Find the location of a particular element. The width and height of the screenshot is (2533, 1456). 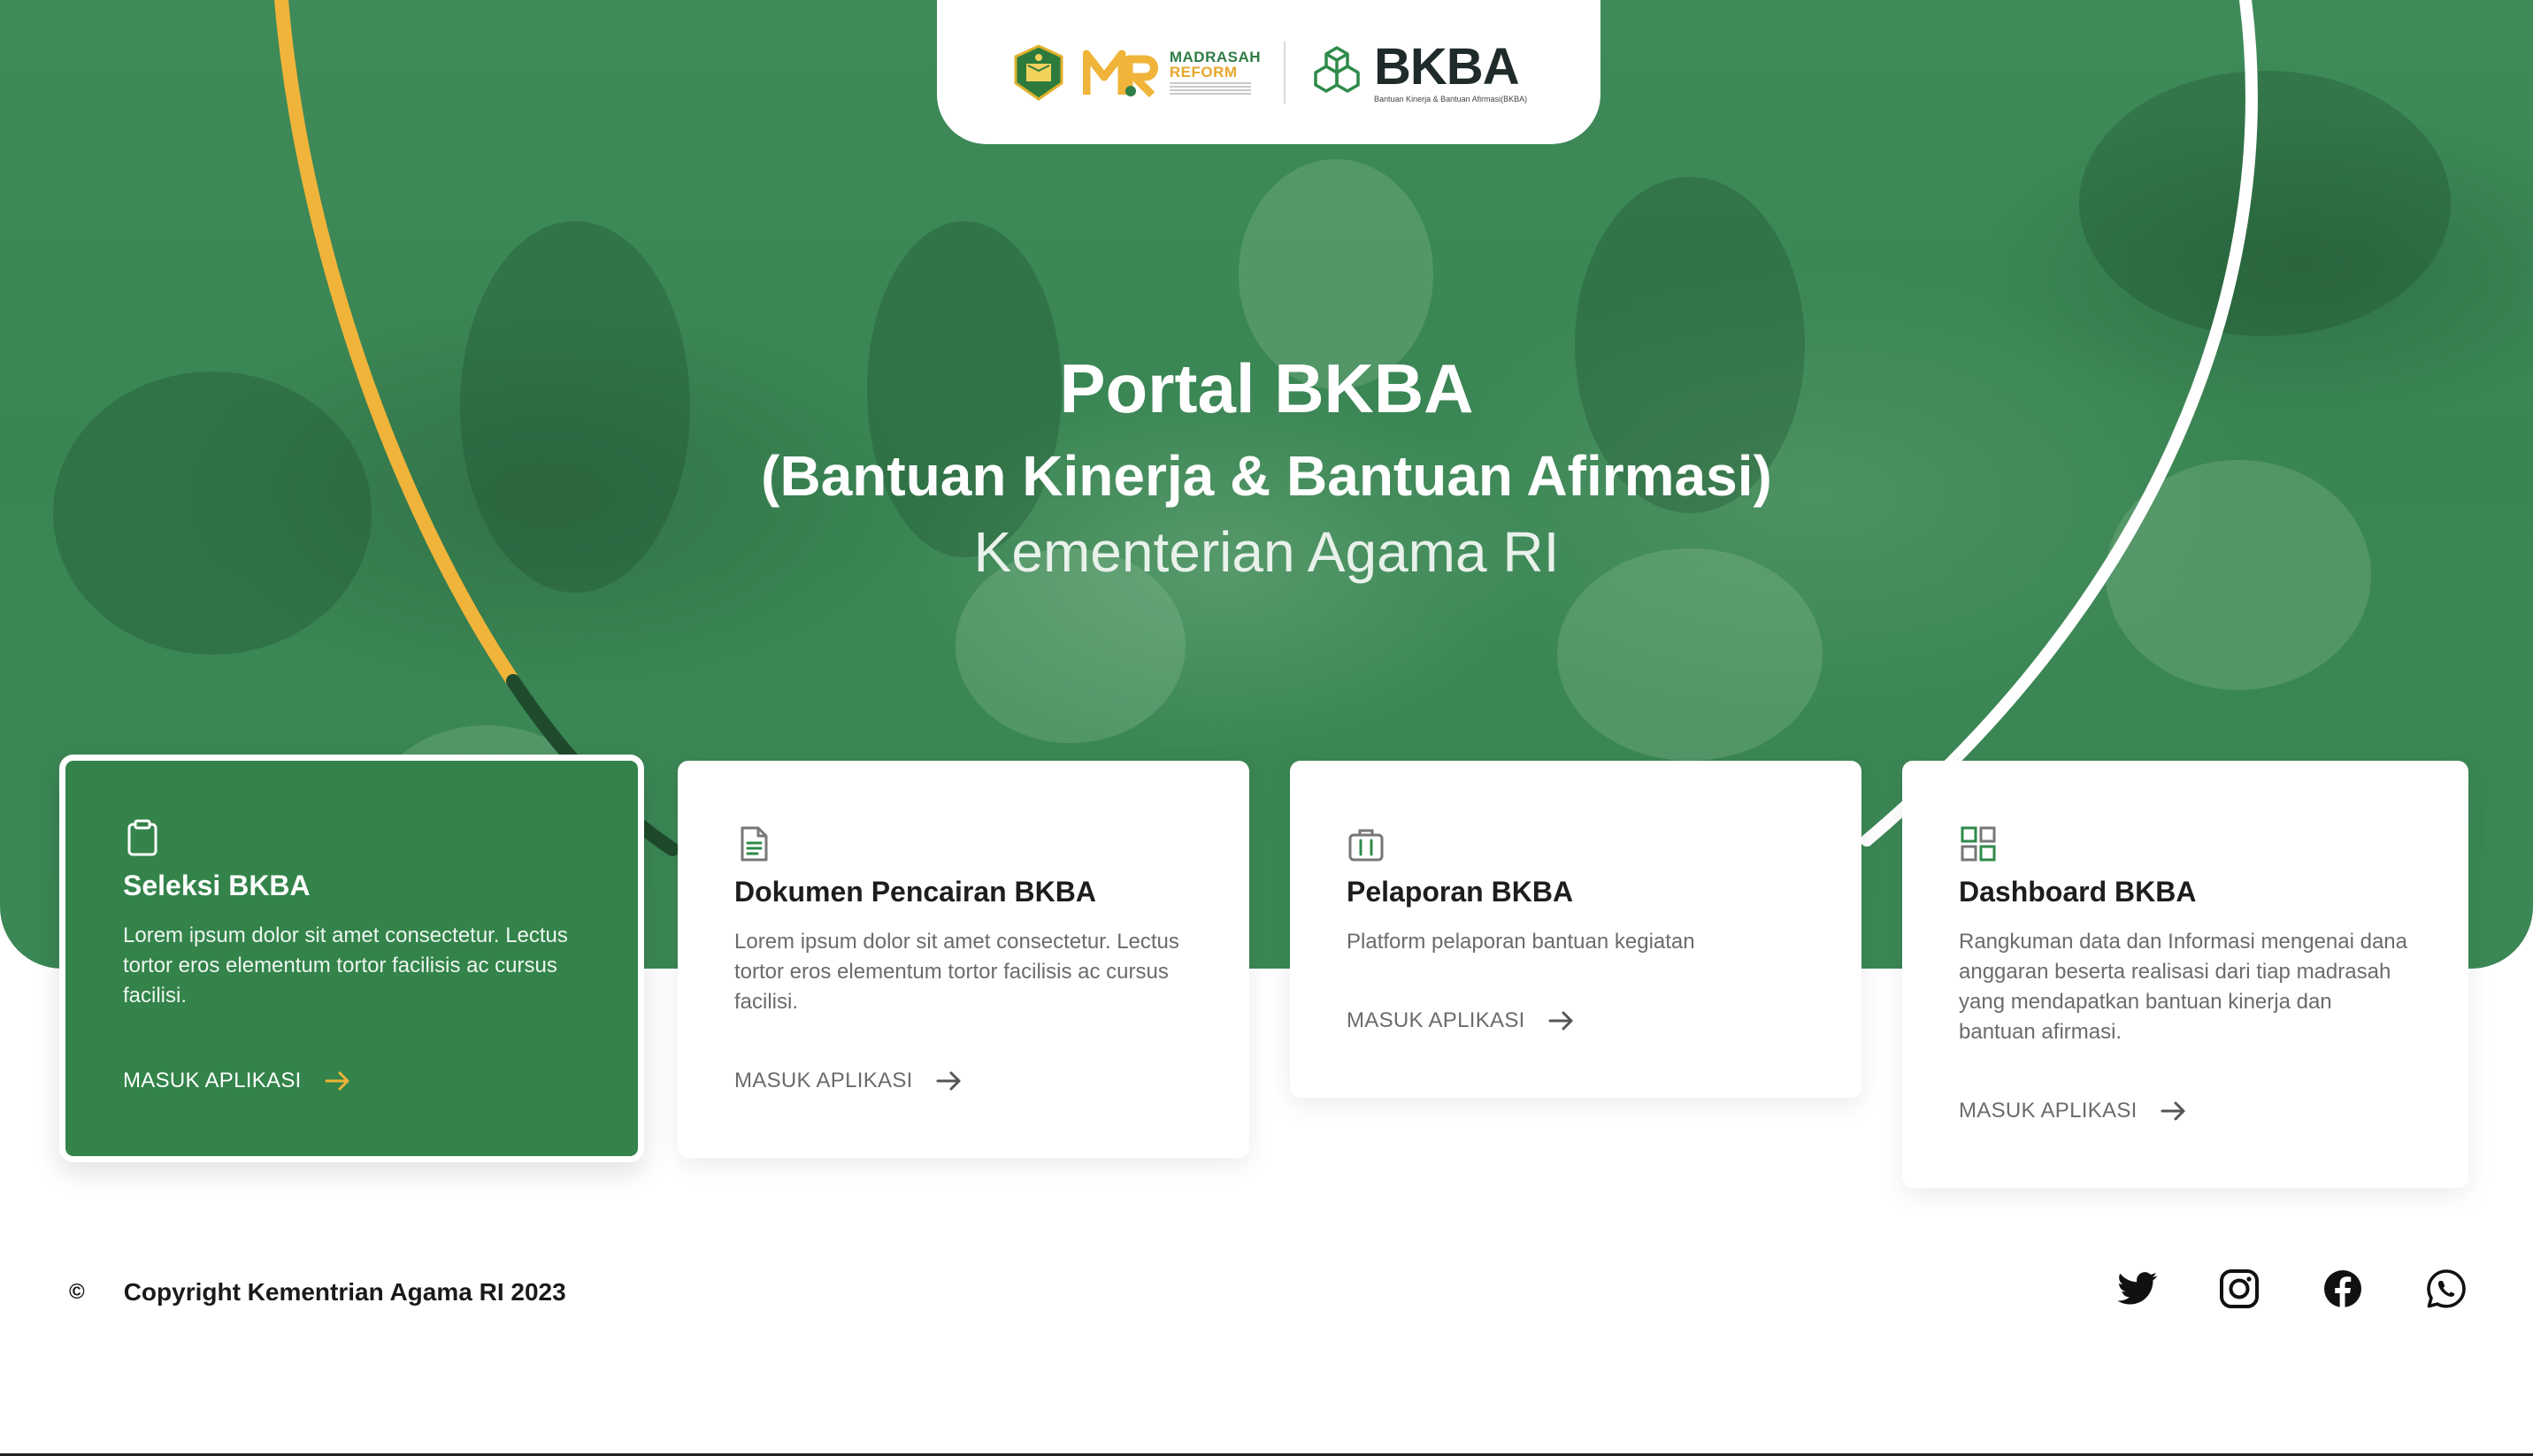

card-title: Pelaporan BKBA is located at coordinates (1460, 892).